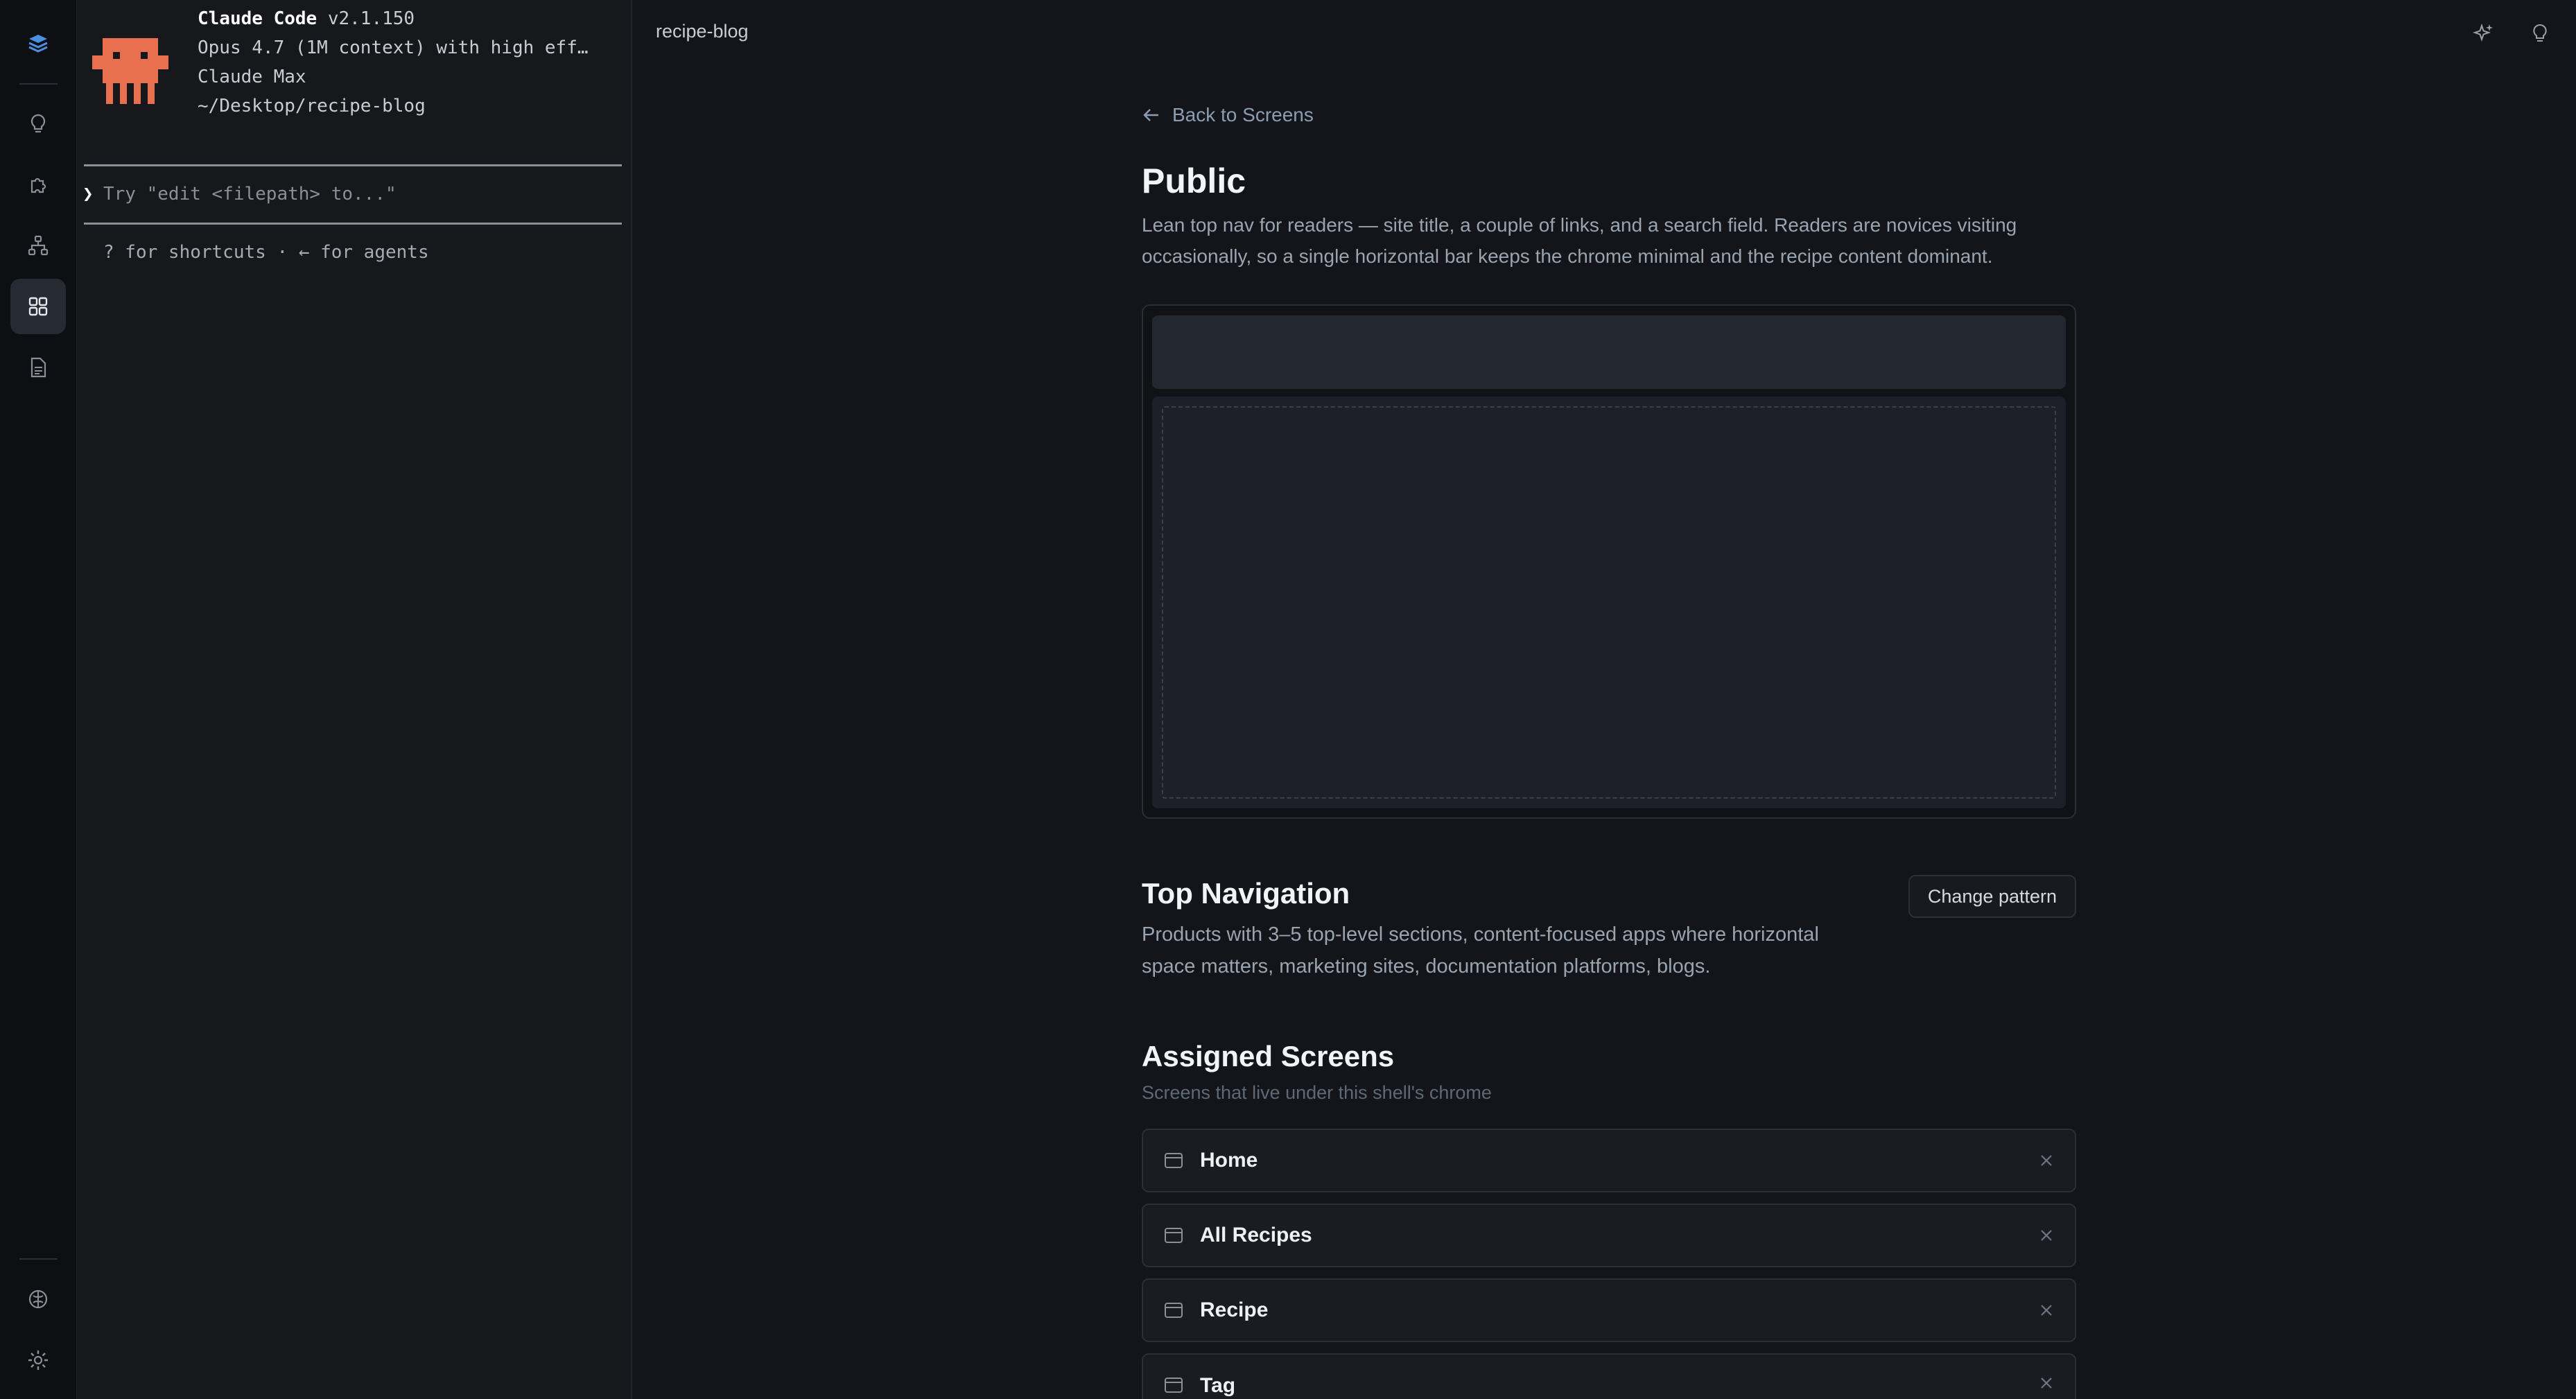 The height and width of the screenshot is (1399, 2576). I want to click on sparkles-icon, so click(2483, 32).